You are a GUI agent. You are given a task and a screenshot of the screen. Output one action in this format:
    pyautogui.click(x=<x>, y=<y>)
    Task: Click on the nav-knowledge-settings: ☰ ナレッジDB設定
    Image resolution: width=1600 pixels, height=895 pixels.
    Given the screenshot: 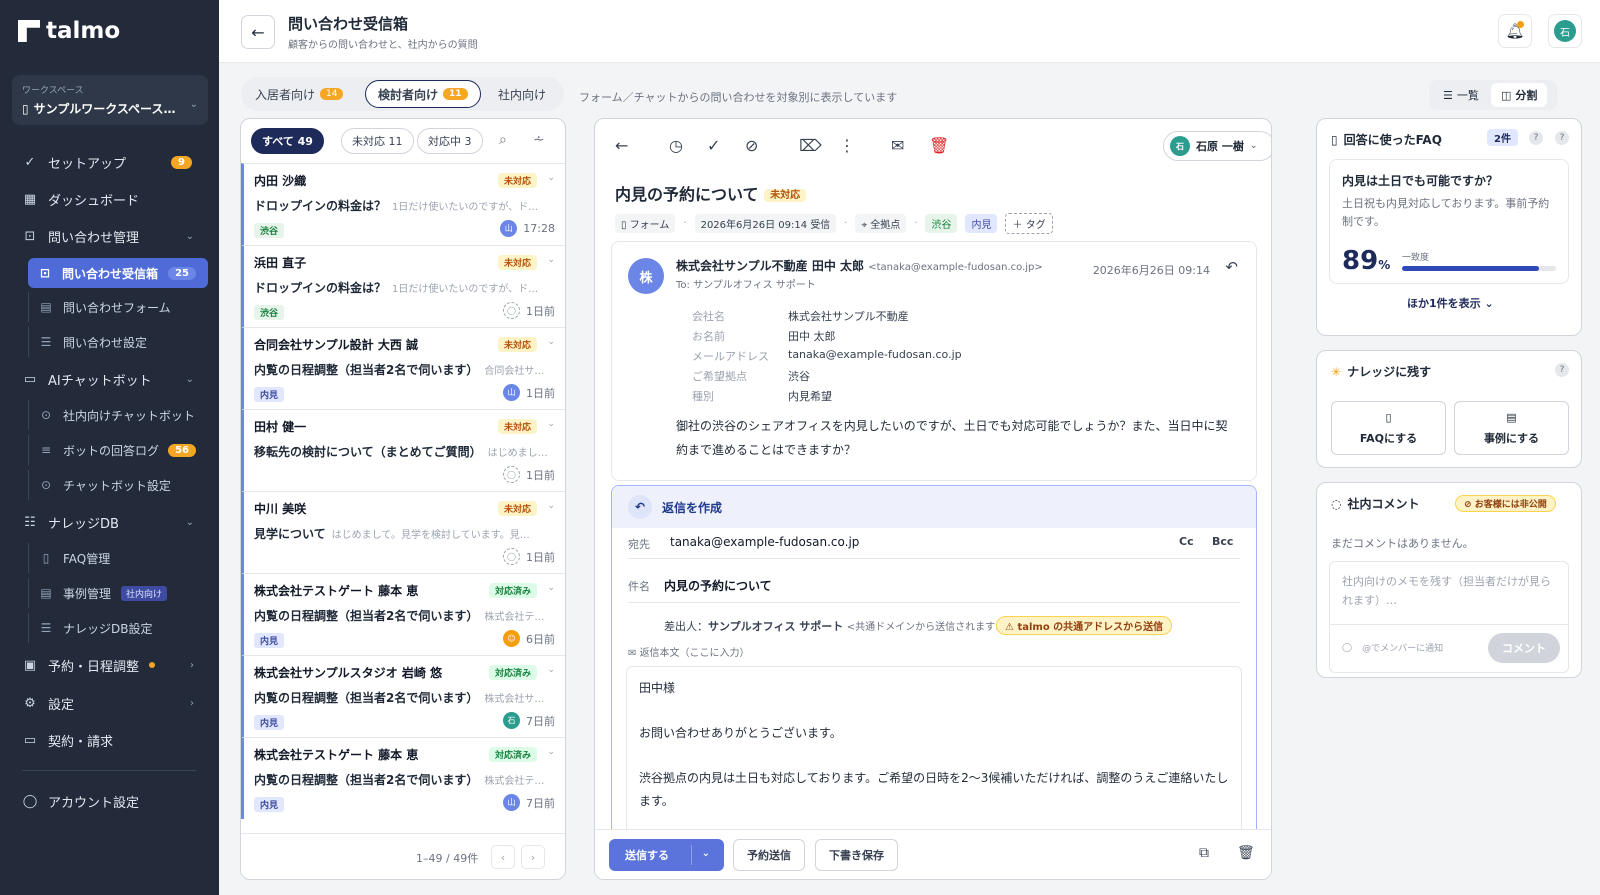 What is the action you would take?
    pyautogui.click(x=118, y=628)
    